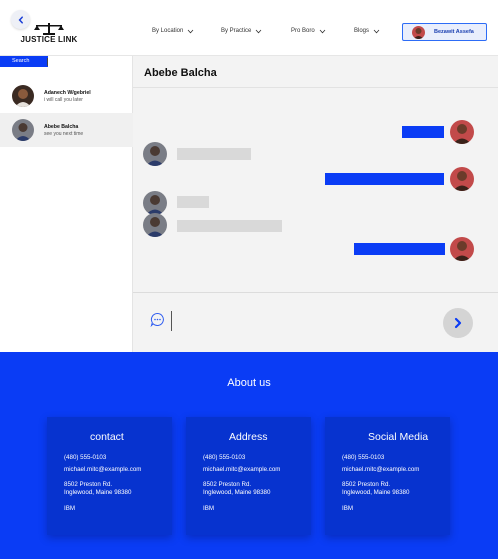  What do you see at coordinates (249, 383) in the screenshot?
I see `about-title: About us` at bounding box center [249, 383].